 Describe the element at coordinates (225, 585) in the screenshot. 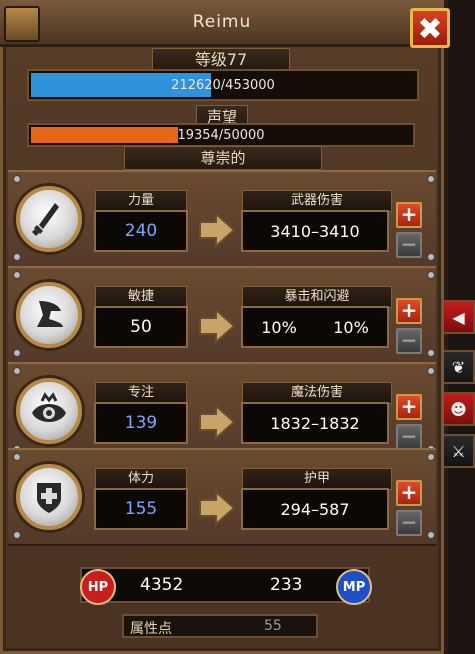

I see `hp-mp-bar` at that location.